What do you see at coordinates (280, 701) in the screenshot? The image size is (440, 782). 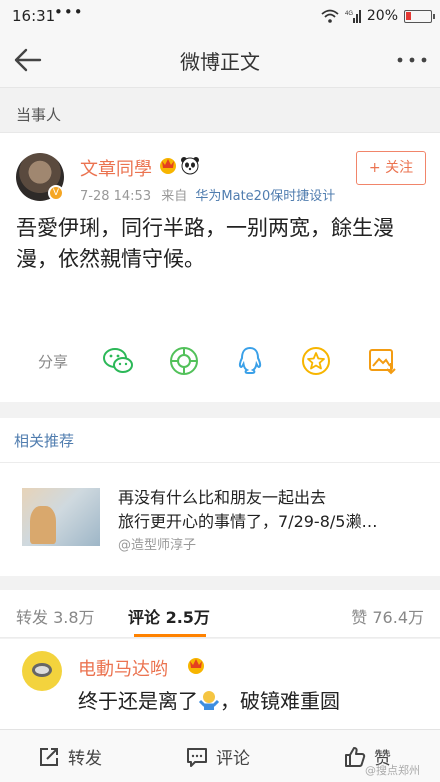 I see `comment-text-after: ，破镜难重圆` at bounding box center [280, 701].